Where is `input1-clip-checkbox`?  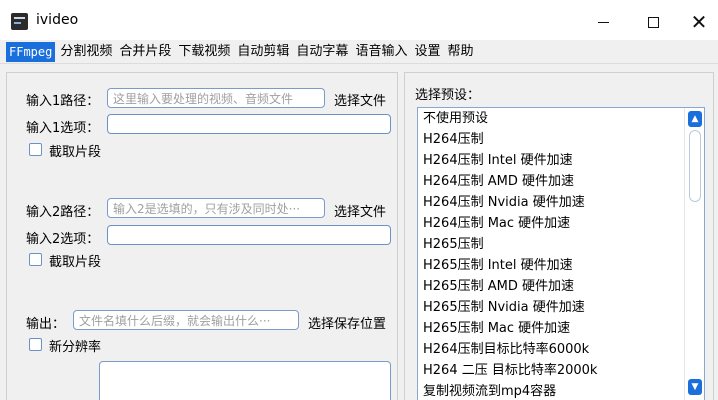
input1-clip-checkbox is located at coordinates (35, 149).